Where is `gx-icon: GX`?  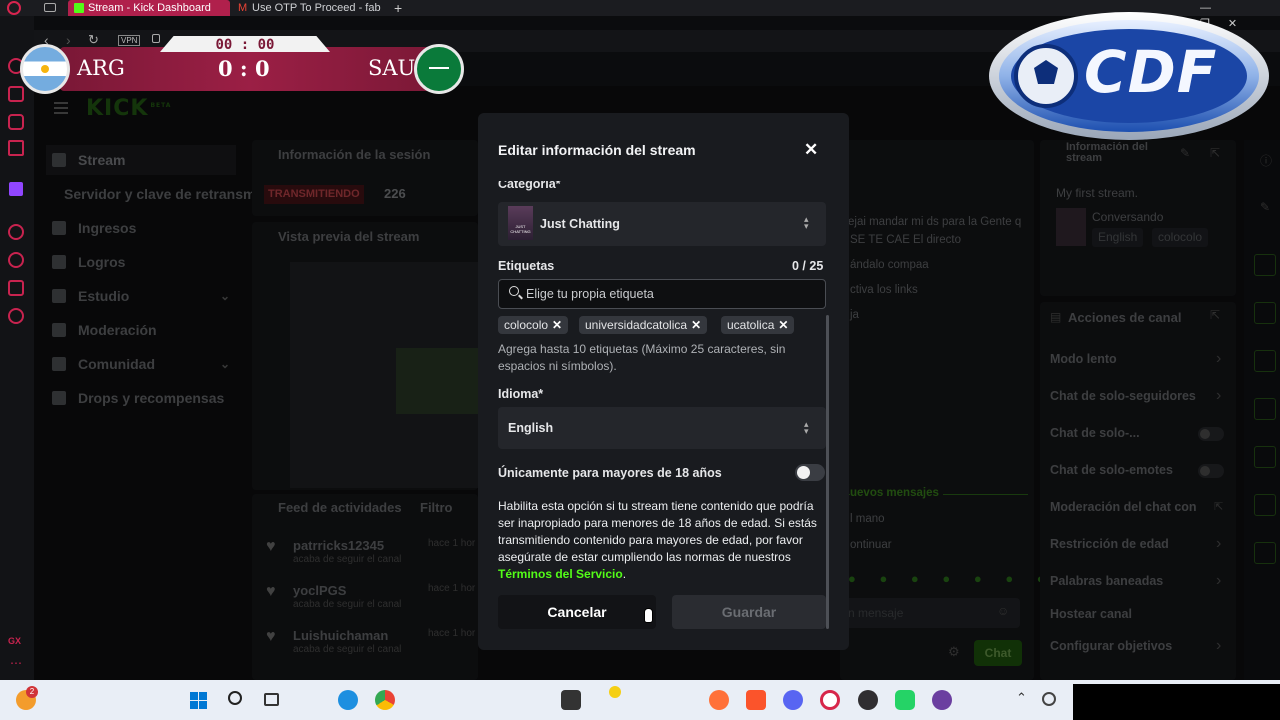
gx-icon: GX is located at coordinates (14, 641).